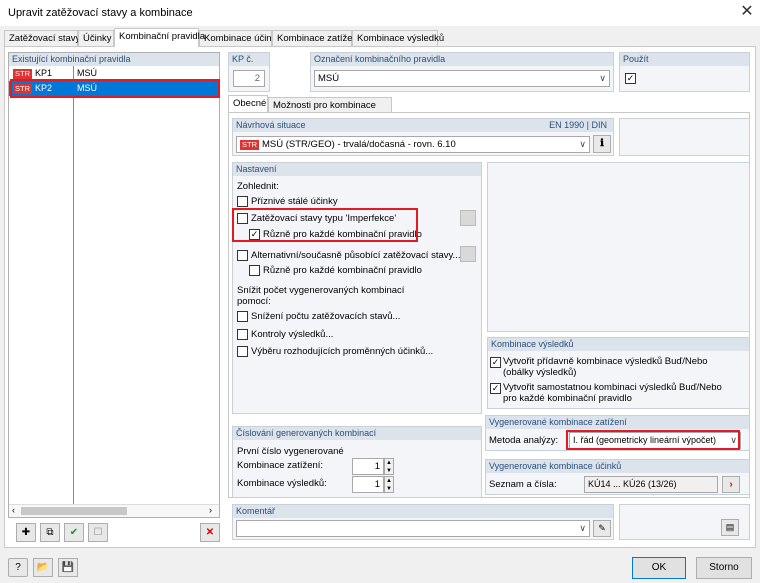 The width and height of the screenshot is (760, 583). What do you see at coordinates (618, 344) in the screenshot?
I see `result-combos-header: Kombinace výsledků` at bounding box center [618, 344].